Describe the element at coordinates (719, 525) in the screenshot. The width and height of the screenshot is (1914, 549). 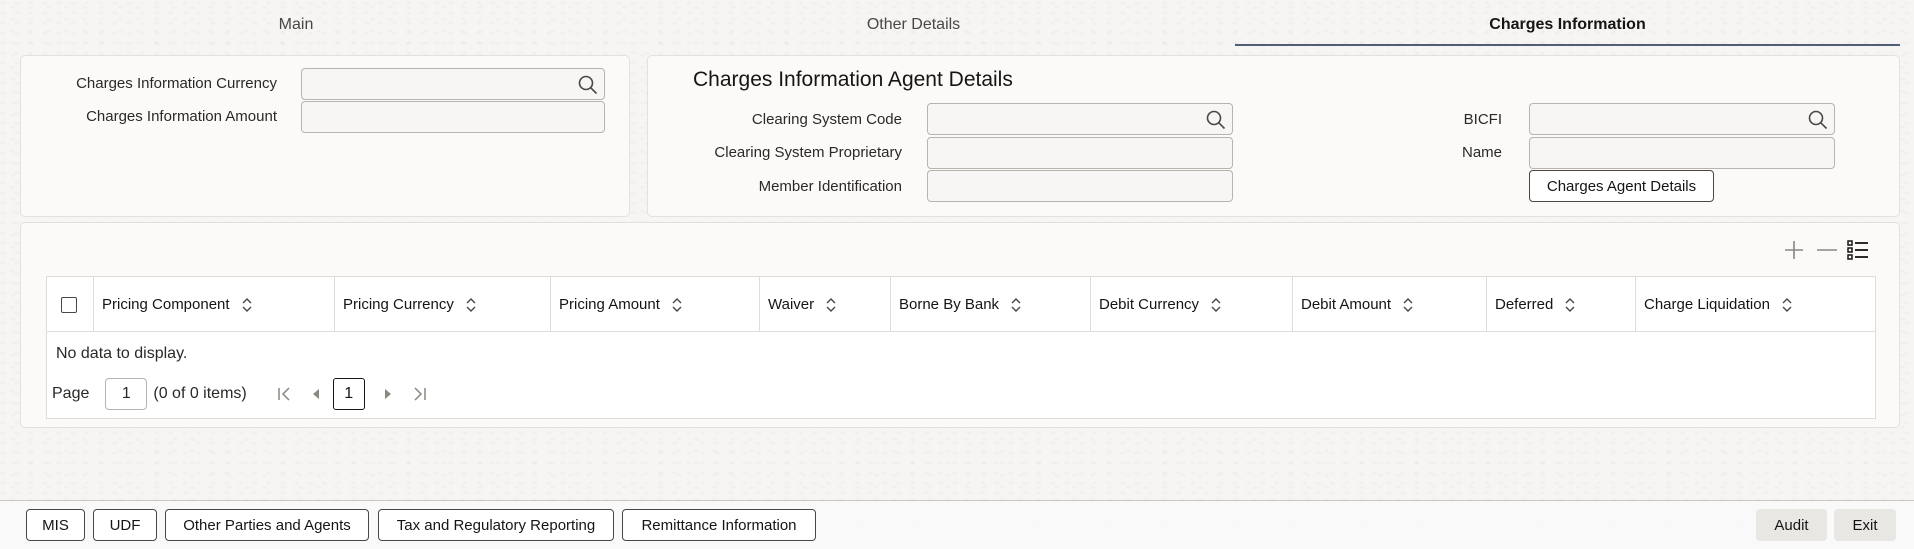
I see `remittance-information-button: Remittance Information` at that location.